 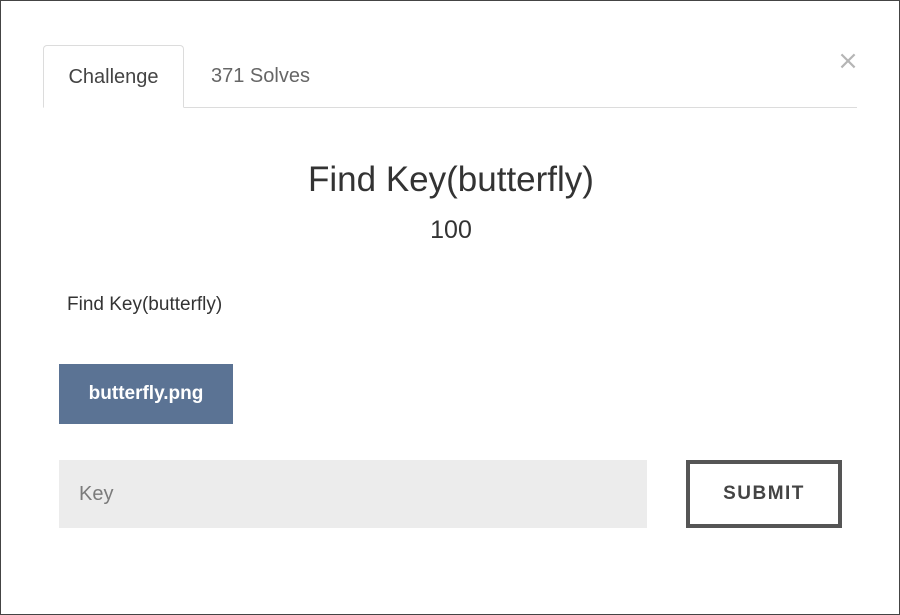 What do you see at coordinates (145, 304) in the screenshot?
I see `challenge-description: Find Key(butterfly)` at bounding box center [145, 304].